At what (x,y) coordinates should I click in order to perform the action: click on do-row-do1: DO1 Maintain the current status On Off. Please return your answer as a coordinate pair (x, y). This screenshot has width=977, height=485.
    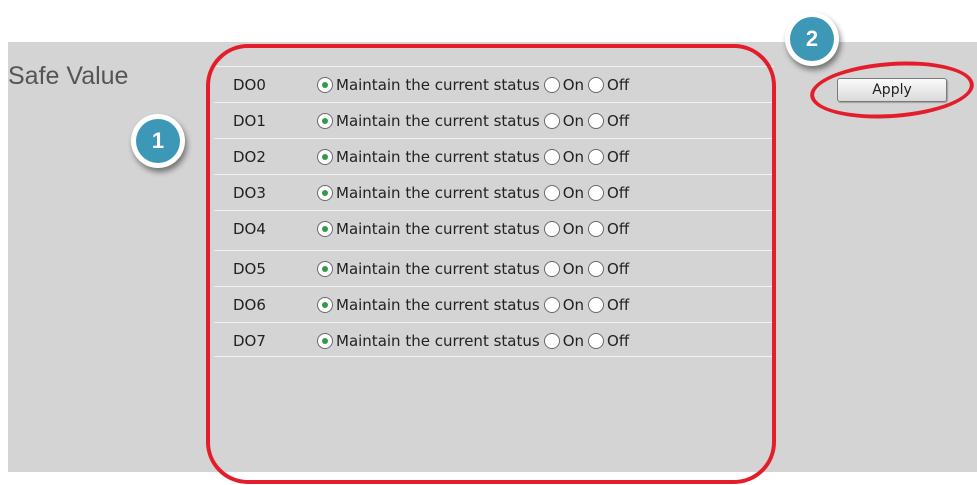
    Looking at the image, I should click on (494, 121).